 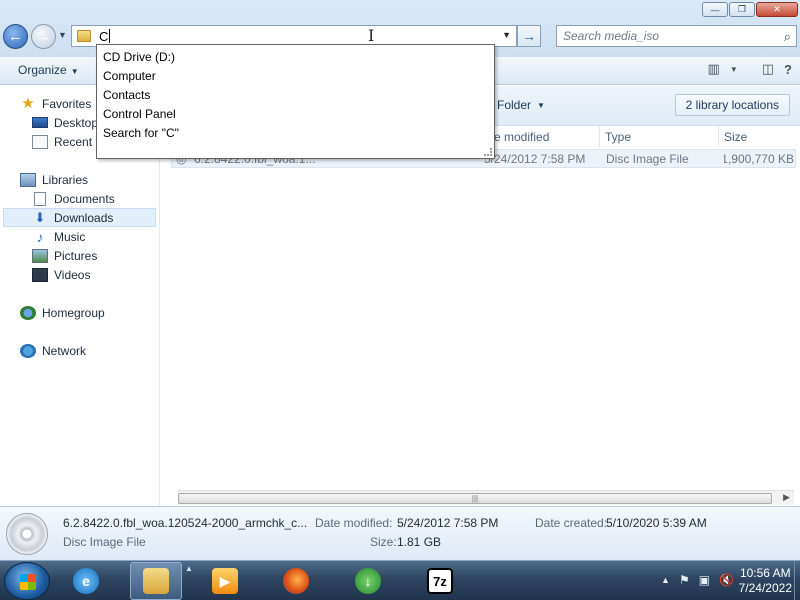 I want to click on clock-time: 10:56 AM, so click(x=765, y=573).